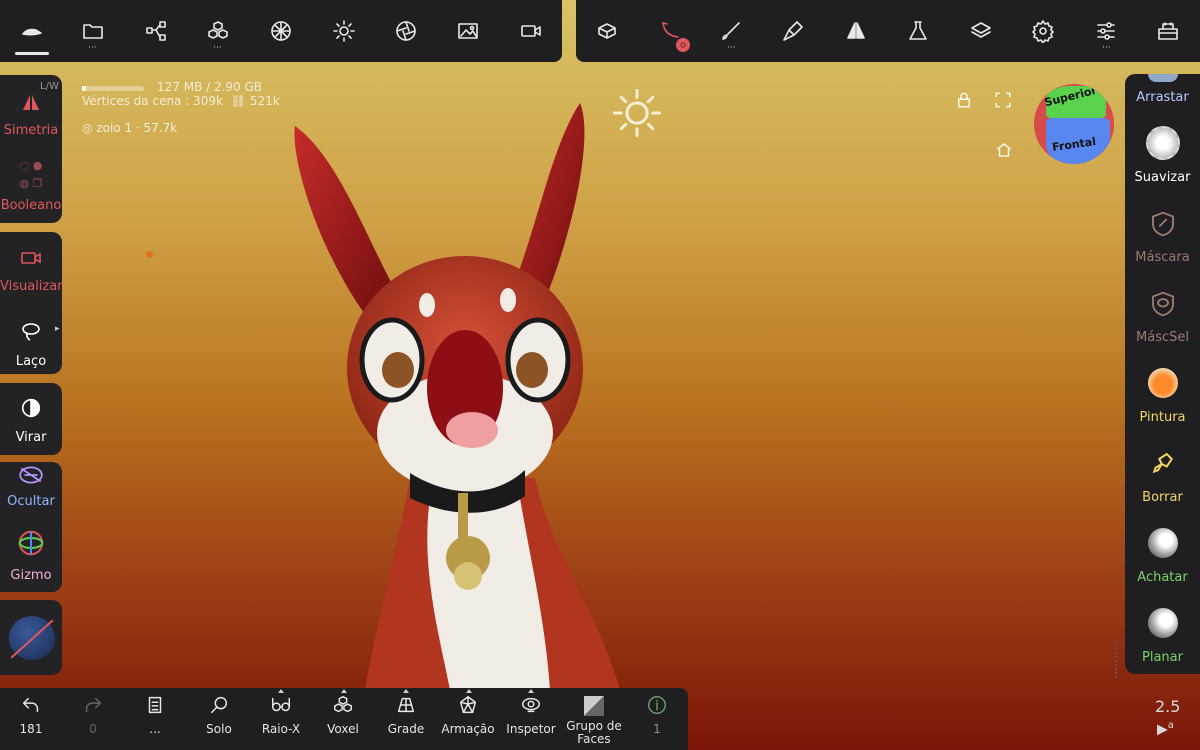 The image size is (1200, 750). What do you see at coordinates (31, 729) in the screenshot?
I see `undo-count: 181` at bounding box center [31, 729].